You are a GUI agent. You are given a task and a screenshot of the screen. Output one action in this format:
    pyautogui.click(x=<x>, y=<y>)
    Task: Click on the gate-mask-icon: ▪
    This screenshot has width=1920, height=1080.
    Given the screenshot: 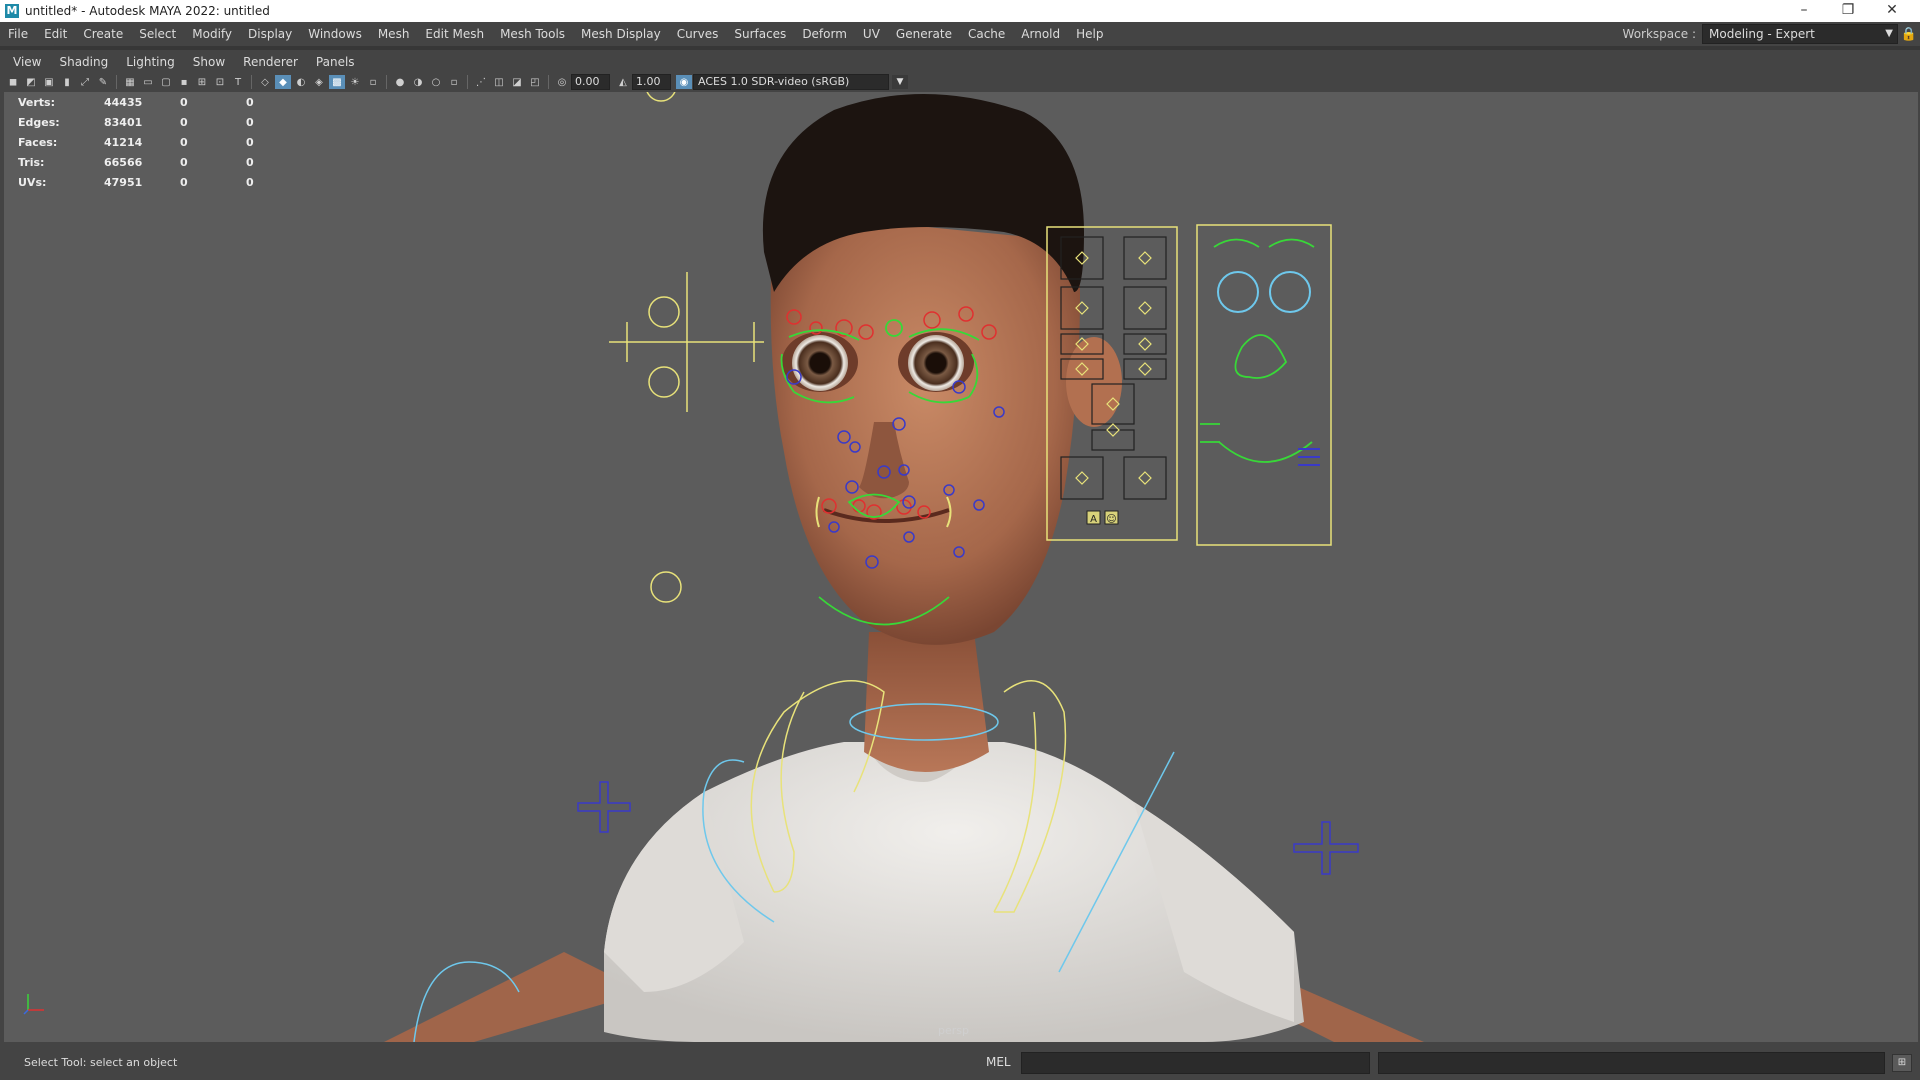 What is the action you would take?
    pyautogui.click(x=184, y=82)
    